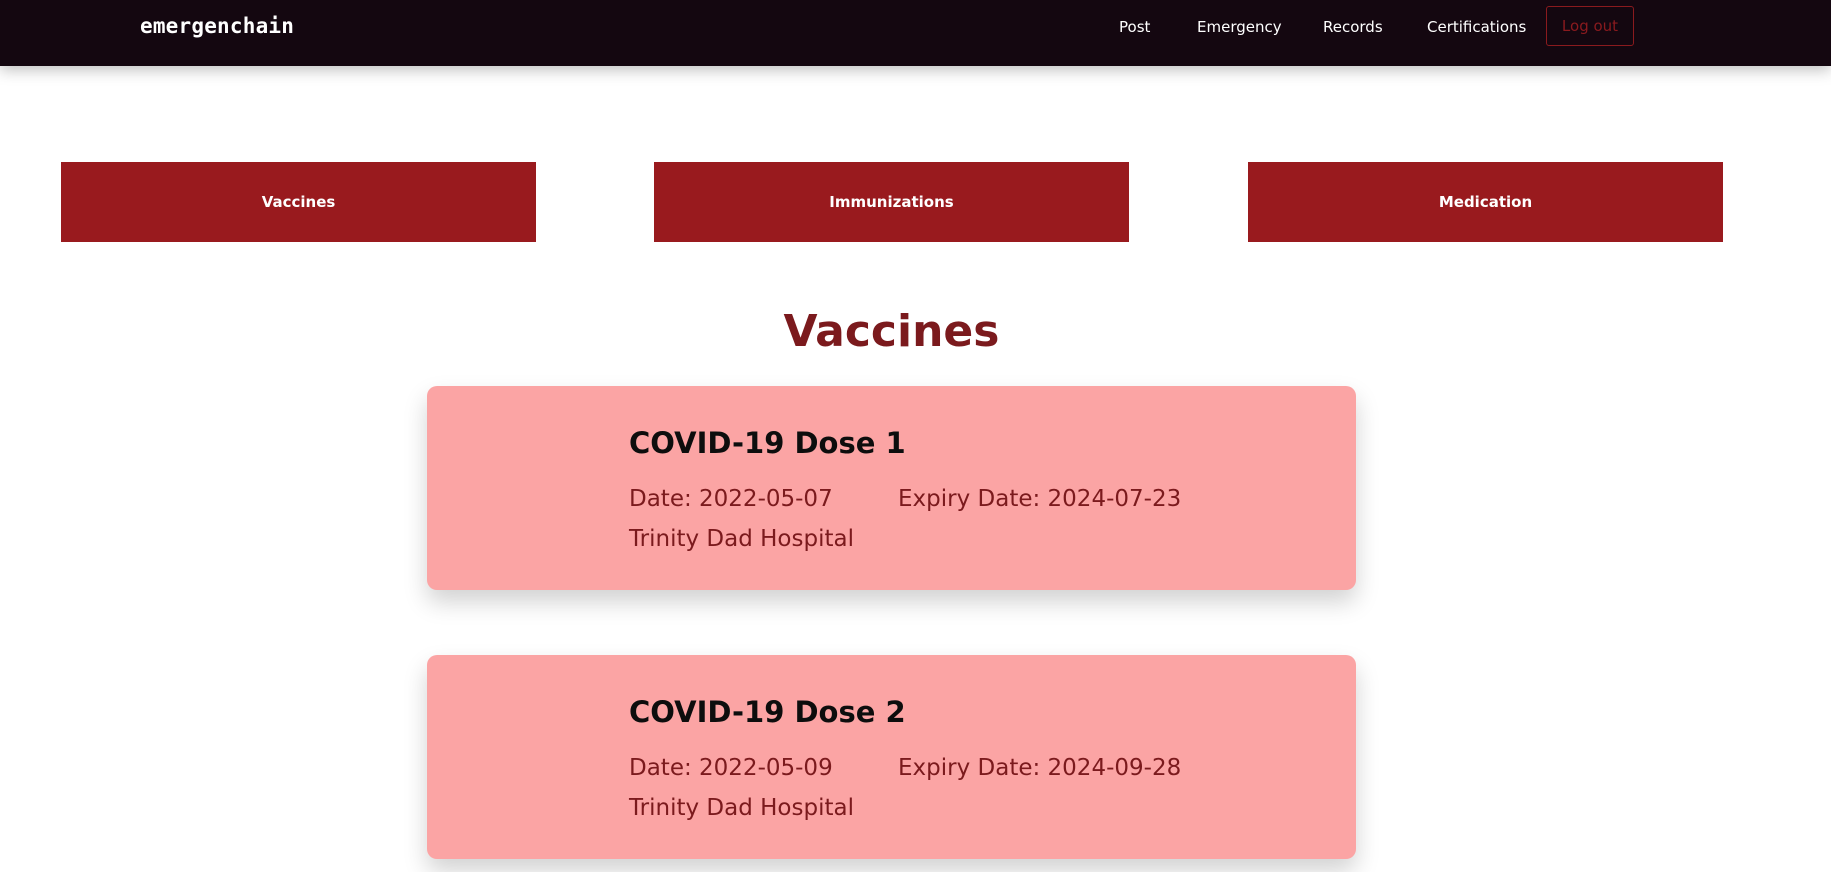 The width and height of the screenshot is (1831, 872). I want to click on tab-vaccines: Vaccines, so click(298, 202).